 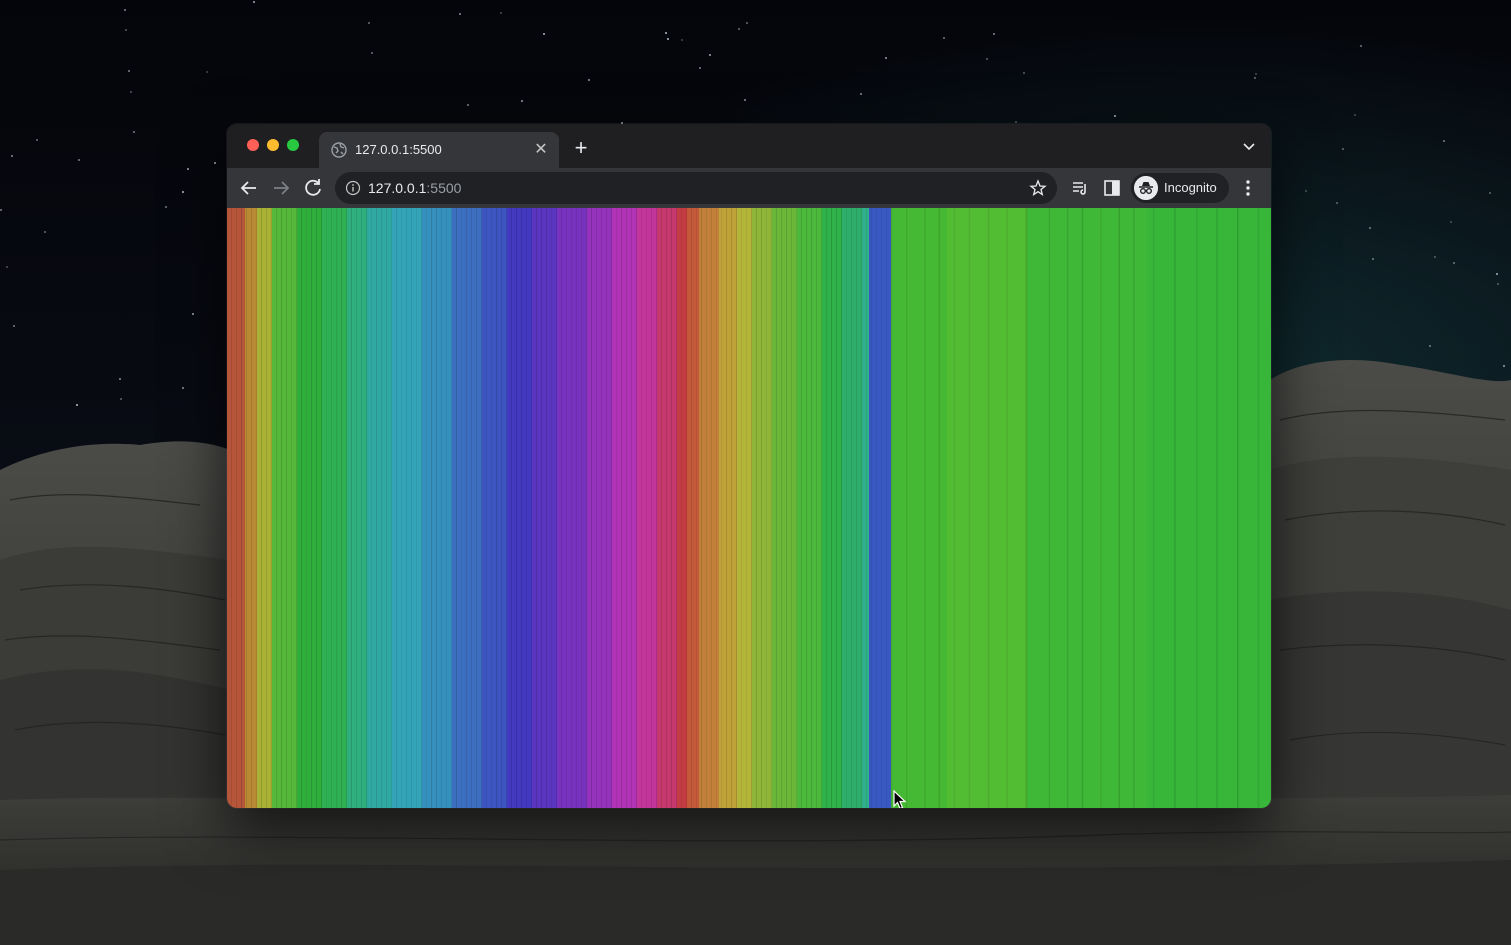 I want to click on incognito-icon, so click(x=1146, y=188).